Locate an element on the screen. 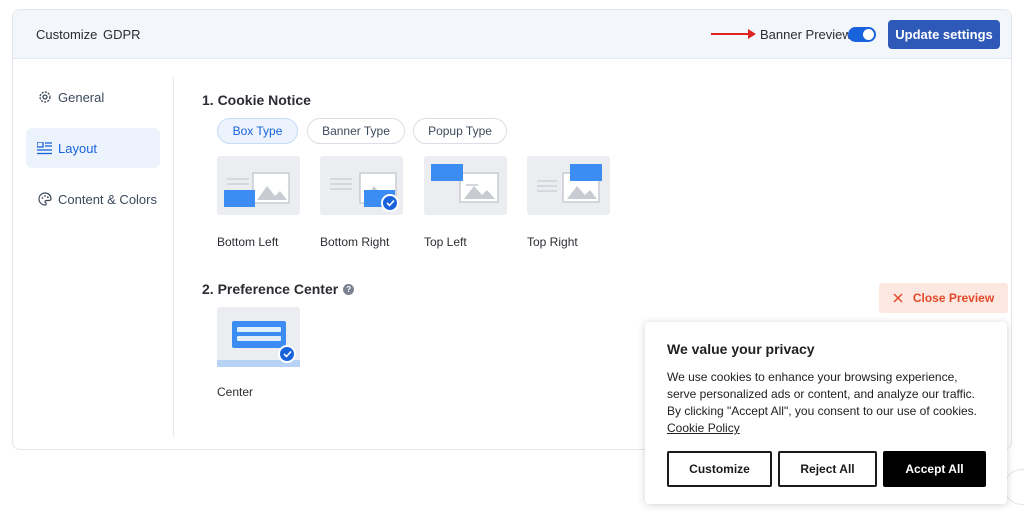 The image size is (1024, 518). reject-all-button: Reject All is located at coordinates (827, 469).